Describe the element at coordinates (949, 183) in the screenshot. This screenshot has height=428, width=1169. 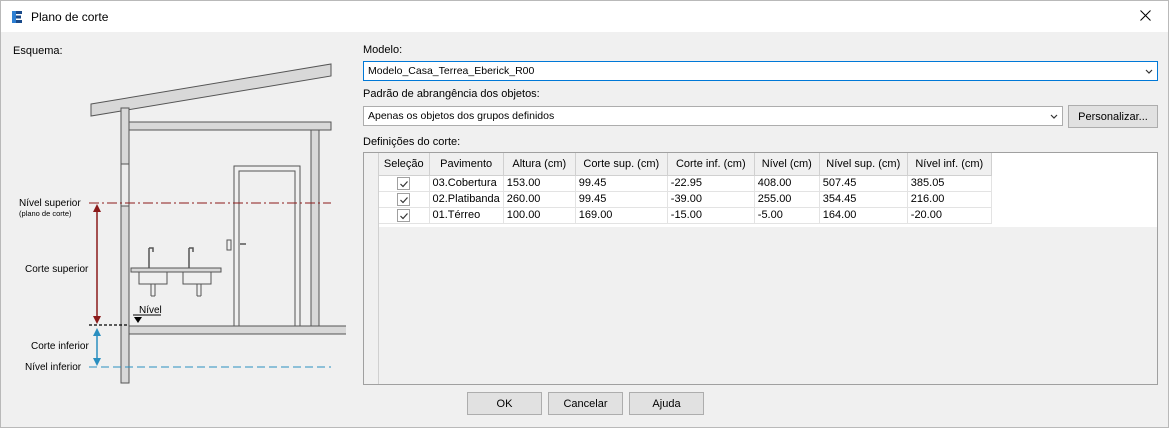
I see `nivel-inf-cell: 385.05` at that location.